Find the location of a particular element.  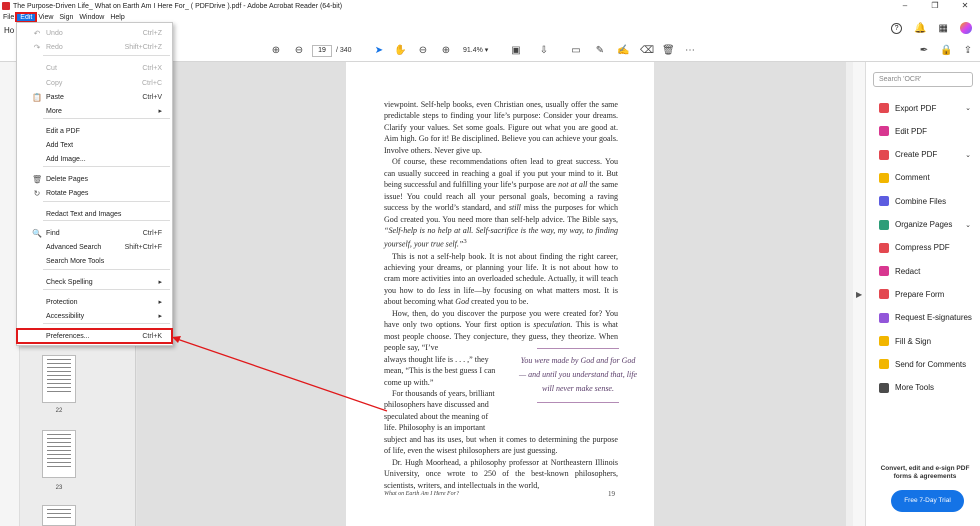

tool-comment: Comment is located at coordinates (928, 178).